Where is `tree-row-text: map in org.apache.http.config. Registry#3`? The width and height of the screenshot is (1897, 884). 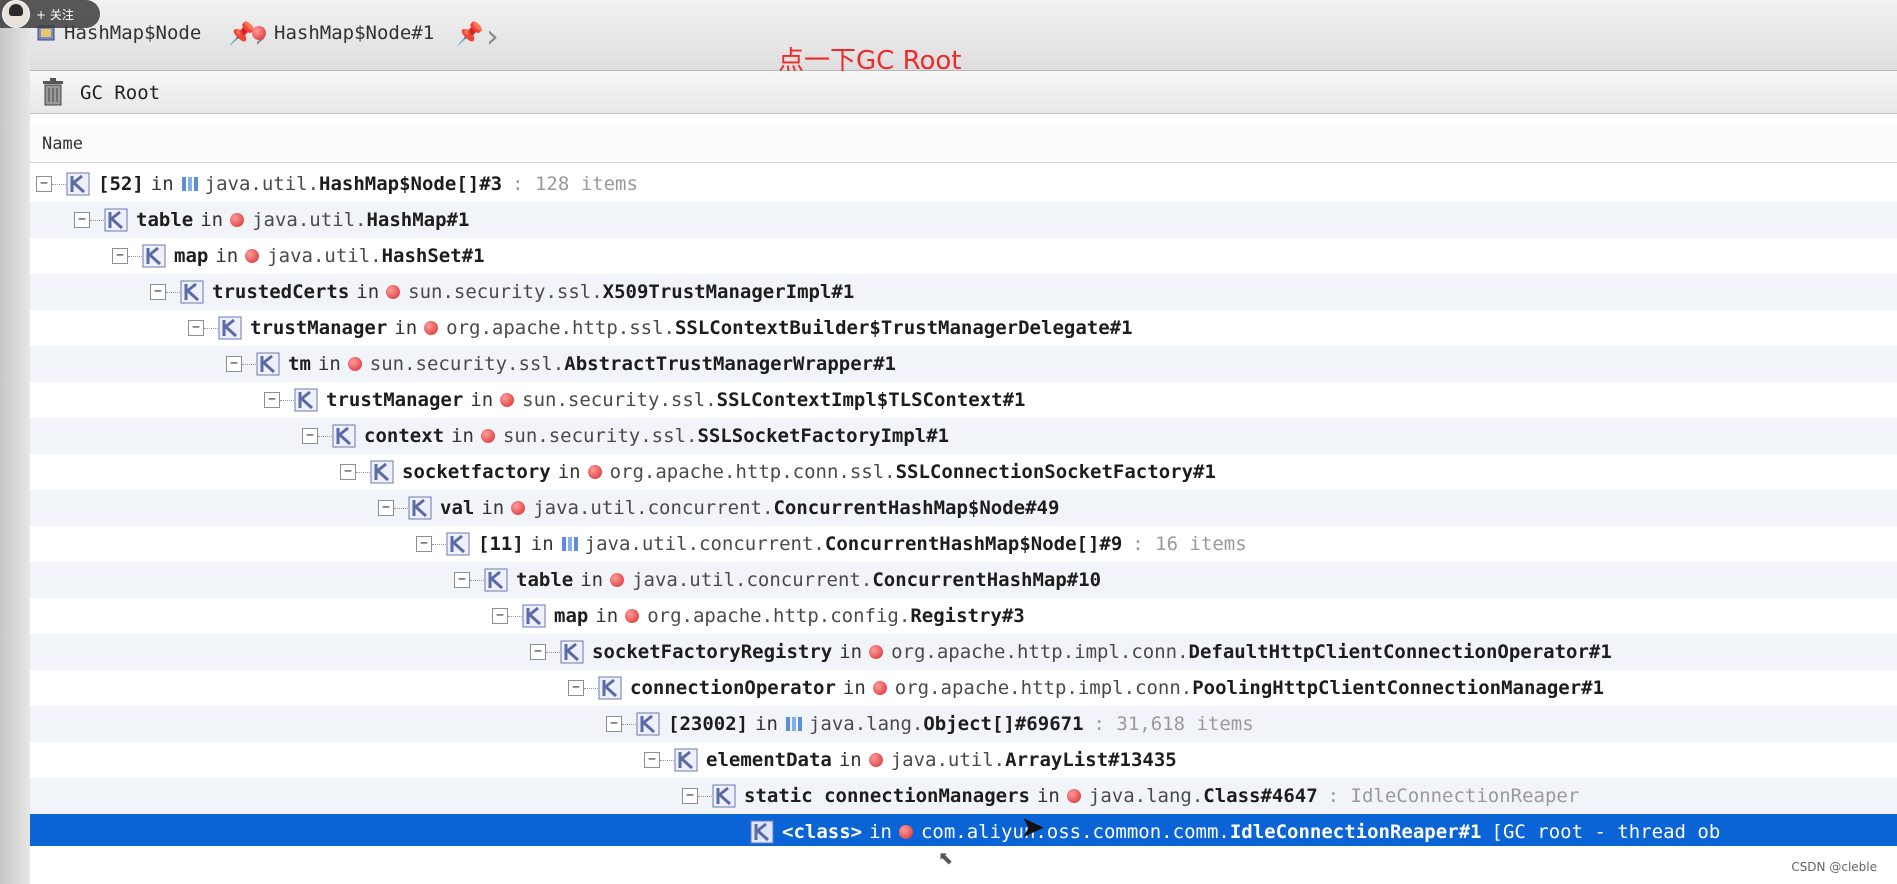
tree-row-text: map in org.apache.http.config. Registry#3 is located at coordinates (789, 616).